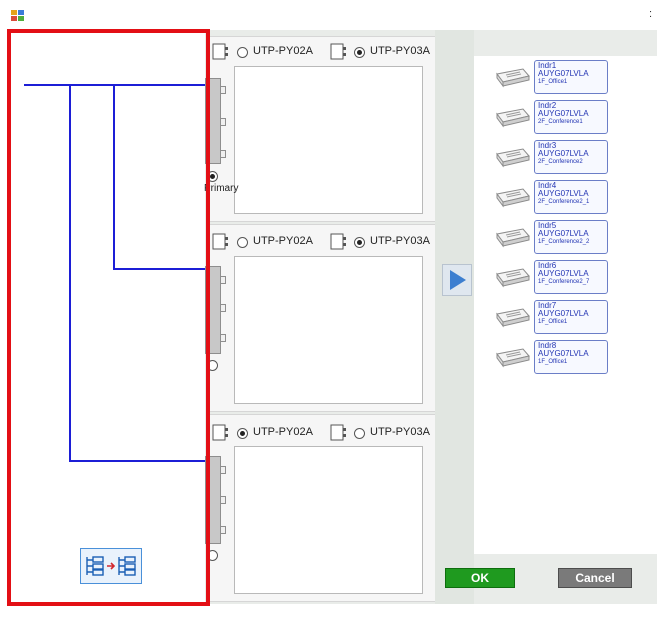 The image size is (657, 618). I want to click on play-arrow-icon, so click(458, 280).